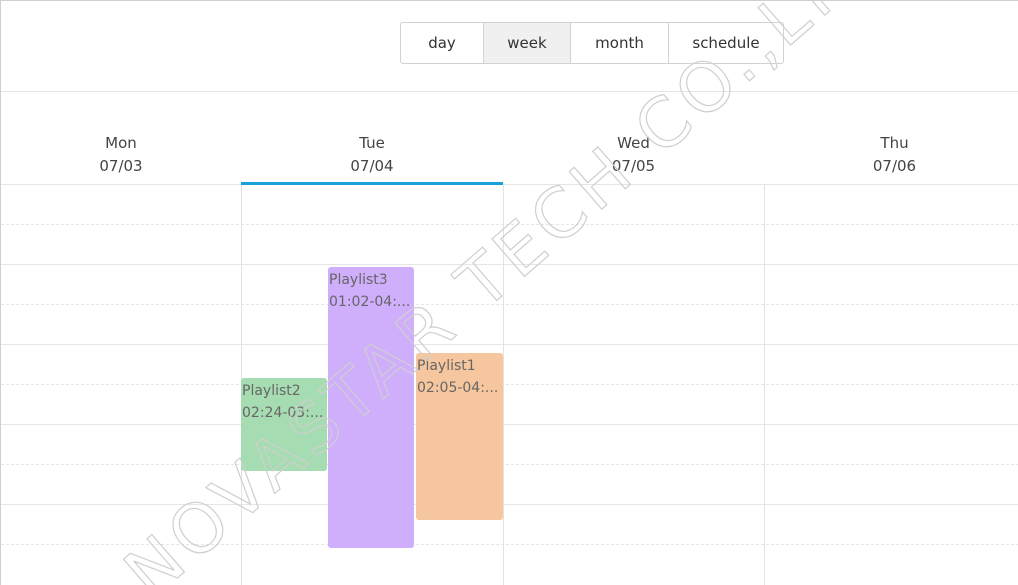 This screenshot has width=1018, height=585. Describe the element at coordinates (726, 43) in the screenshot. I see `view-schedule-button: schedule` at that location.